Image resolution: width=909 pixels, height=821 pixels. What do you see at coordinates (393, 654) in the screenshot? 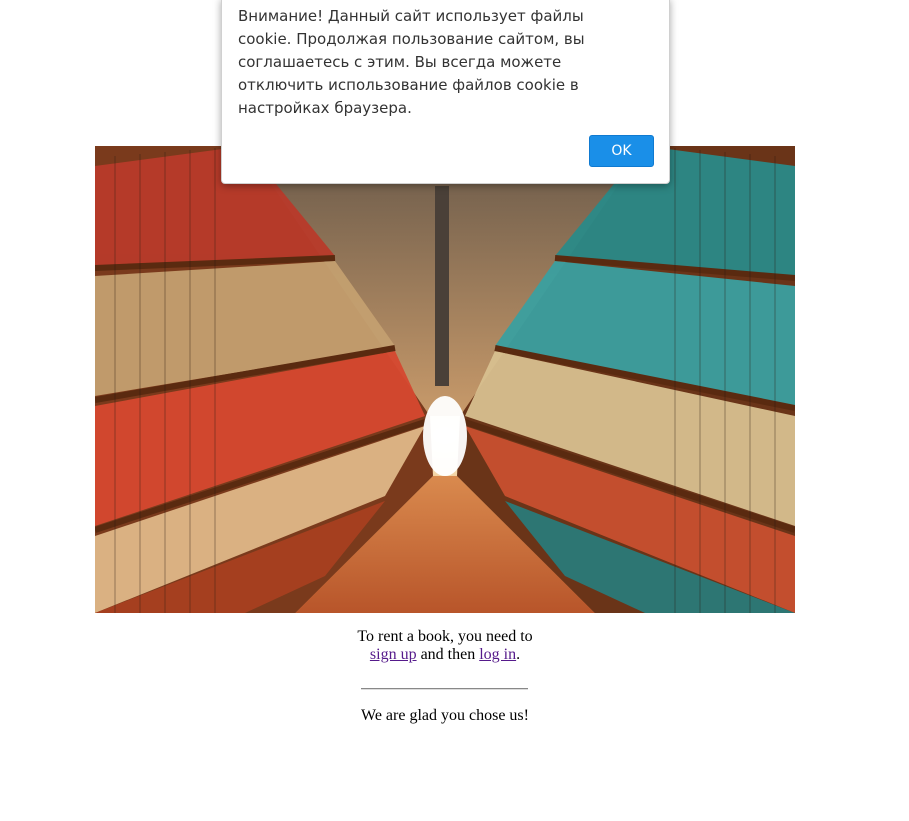
I see `sign-up-link: sign up` at bounding box center [393, 654].